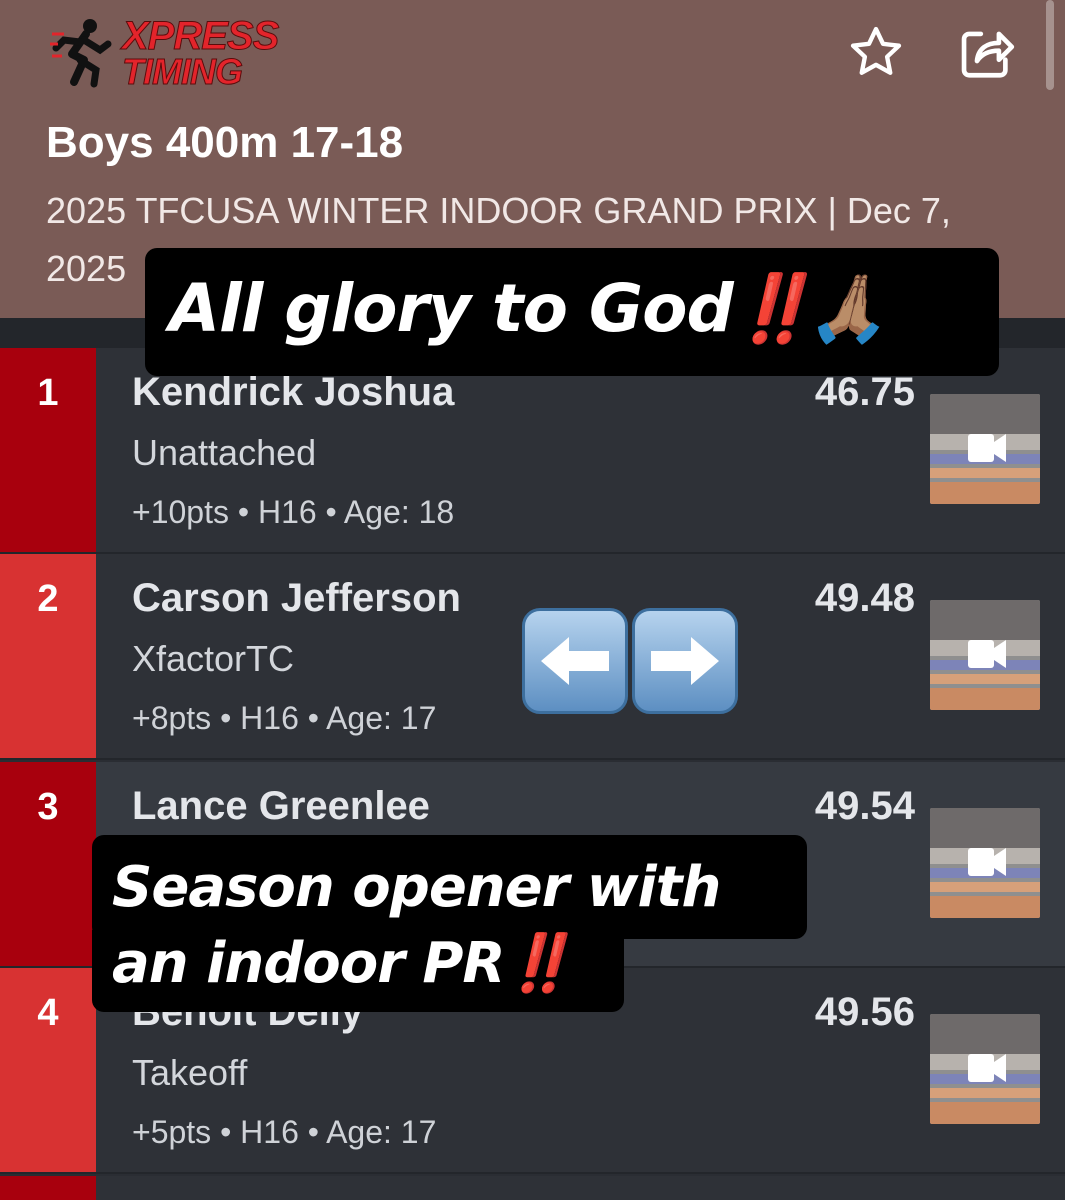  What do you see at coordinates (810, 308) in the screenshot?
I see `caption-top-emoji: ‼️🙏🏽` at bounding box center [810, 308].